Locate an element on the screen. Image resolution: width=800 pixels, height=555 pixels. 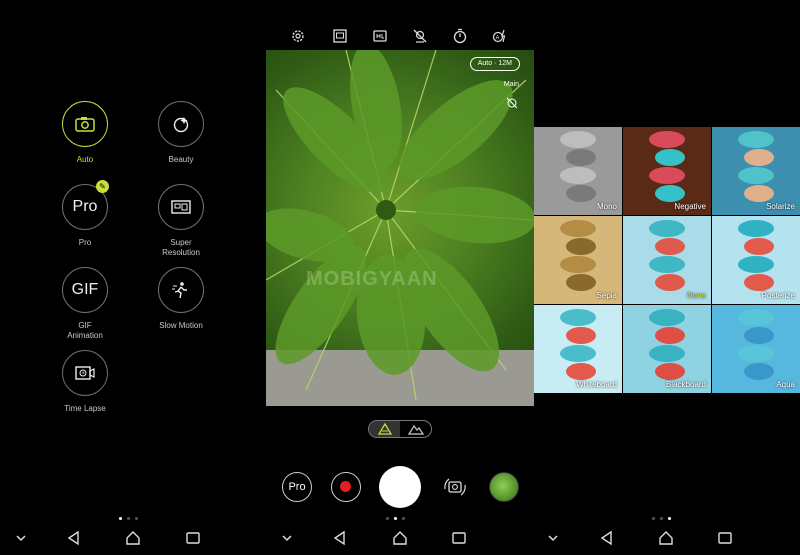
pro-button-label: Pro is located at coordinates (297, 487).